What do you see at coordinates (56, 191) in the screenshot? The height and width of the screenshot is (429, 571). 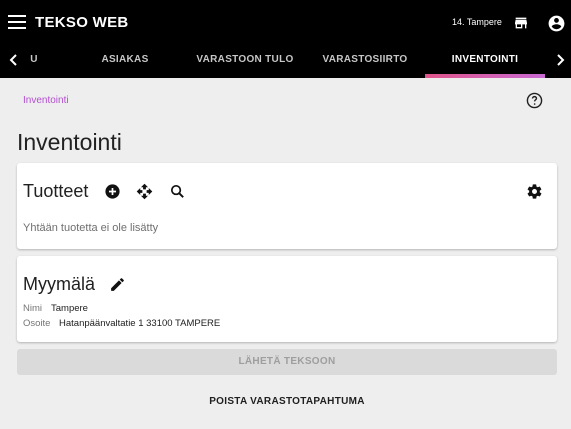 I see `products-title: Tuotteet` at bounding box center [56, 191].